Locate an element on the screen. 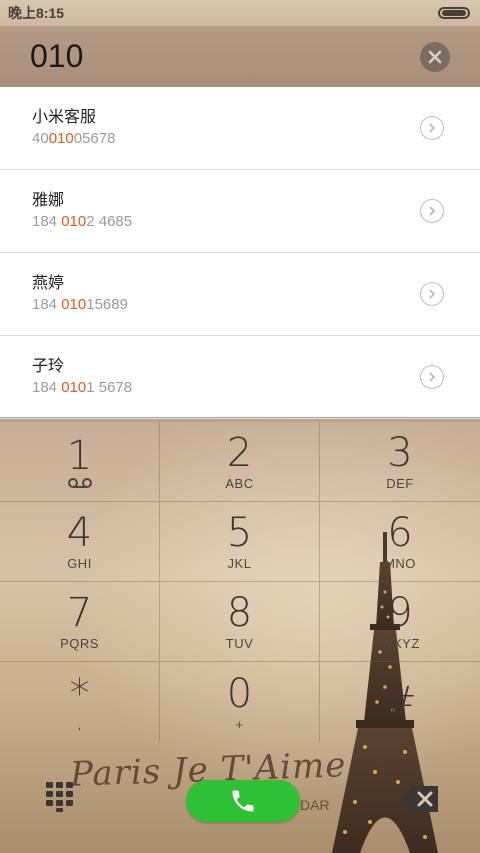  contact-name: 小米客服 is located at coordinates (64, 117).